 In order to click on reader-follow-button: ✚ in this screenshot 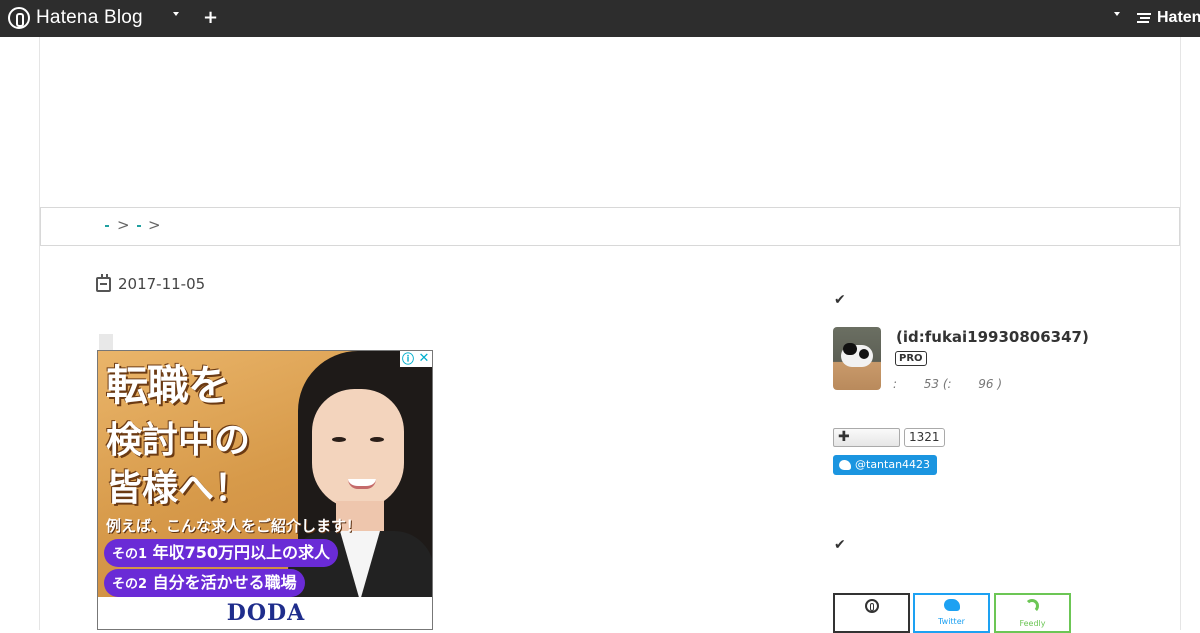, I will do `click(866, 437)`.